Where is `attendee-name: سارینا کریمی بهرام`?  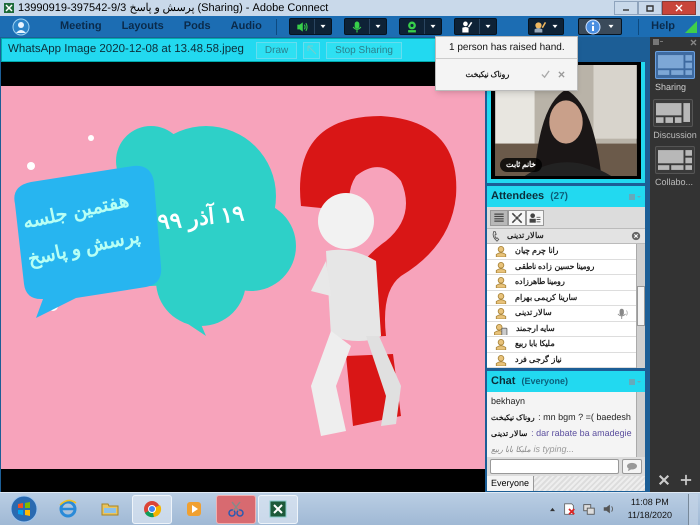 attendee-name: سارینا کریمی بهرام is located at coordinates (573, 298).